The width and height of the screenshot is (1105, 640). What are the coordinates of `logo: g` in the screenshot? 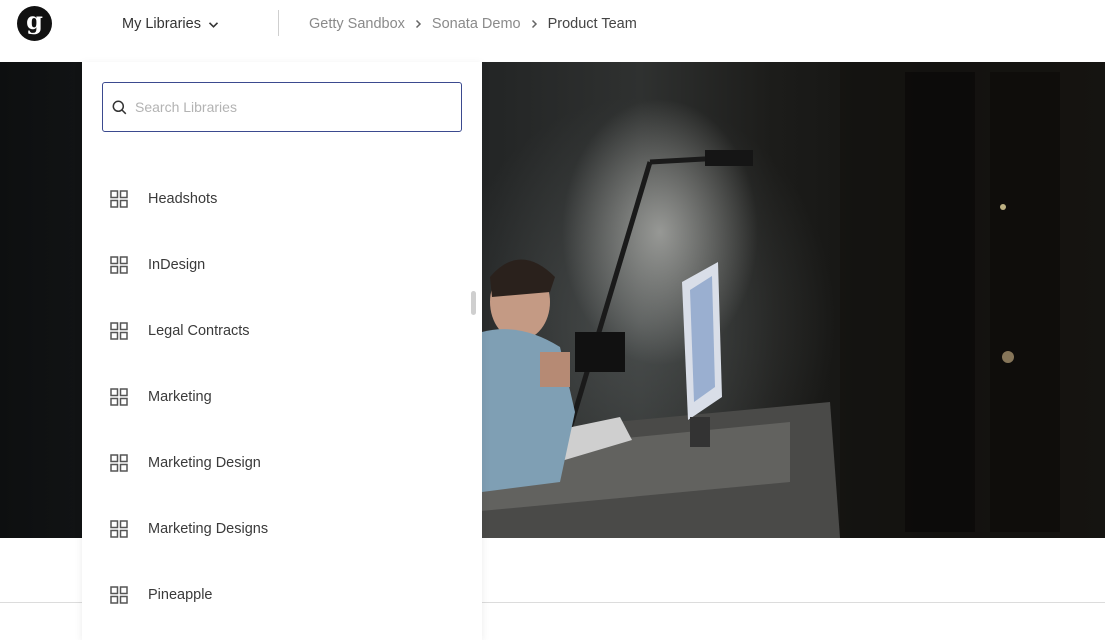 It's located at (34, 23).